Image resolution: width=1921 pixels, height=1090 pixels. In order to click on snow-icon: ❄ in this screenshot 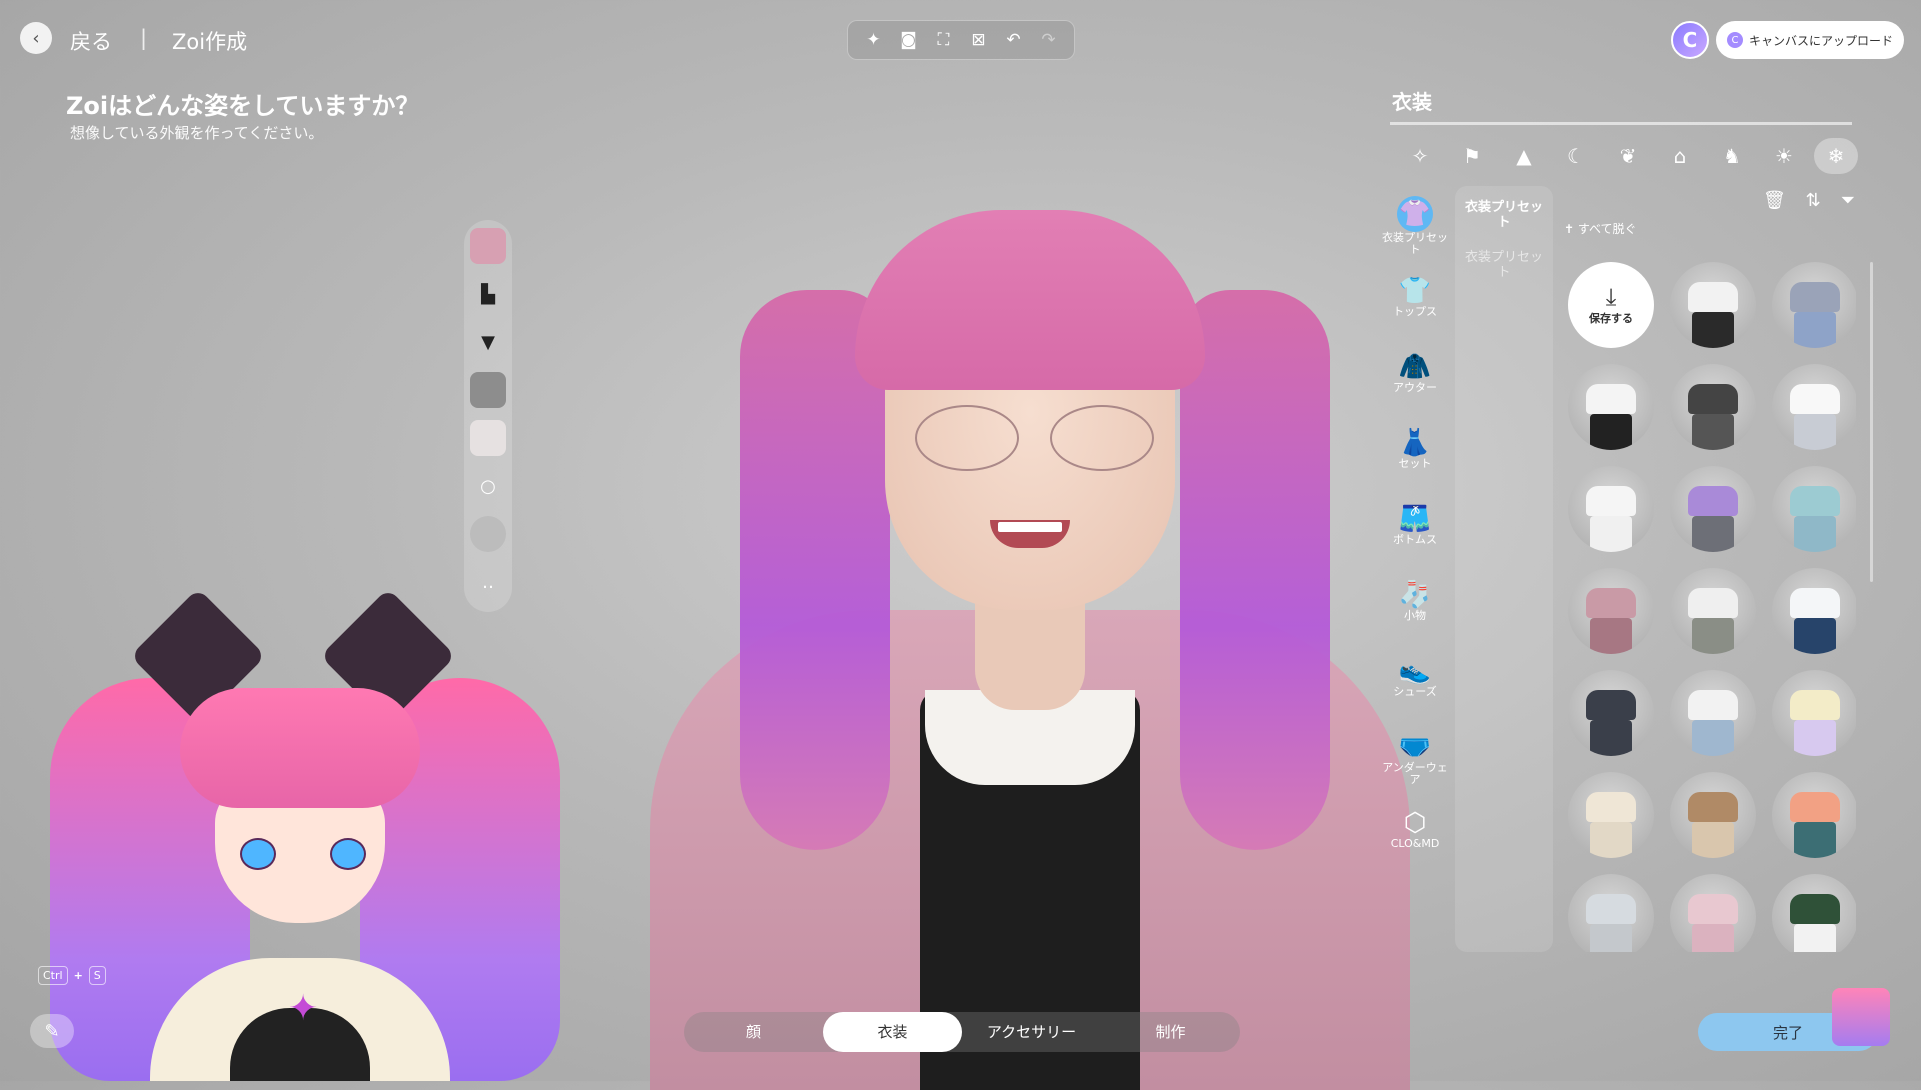, I will do `click(1836, 156)`.